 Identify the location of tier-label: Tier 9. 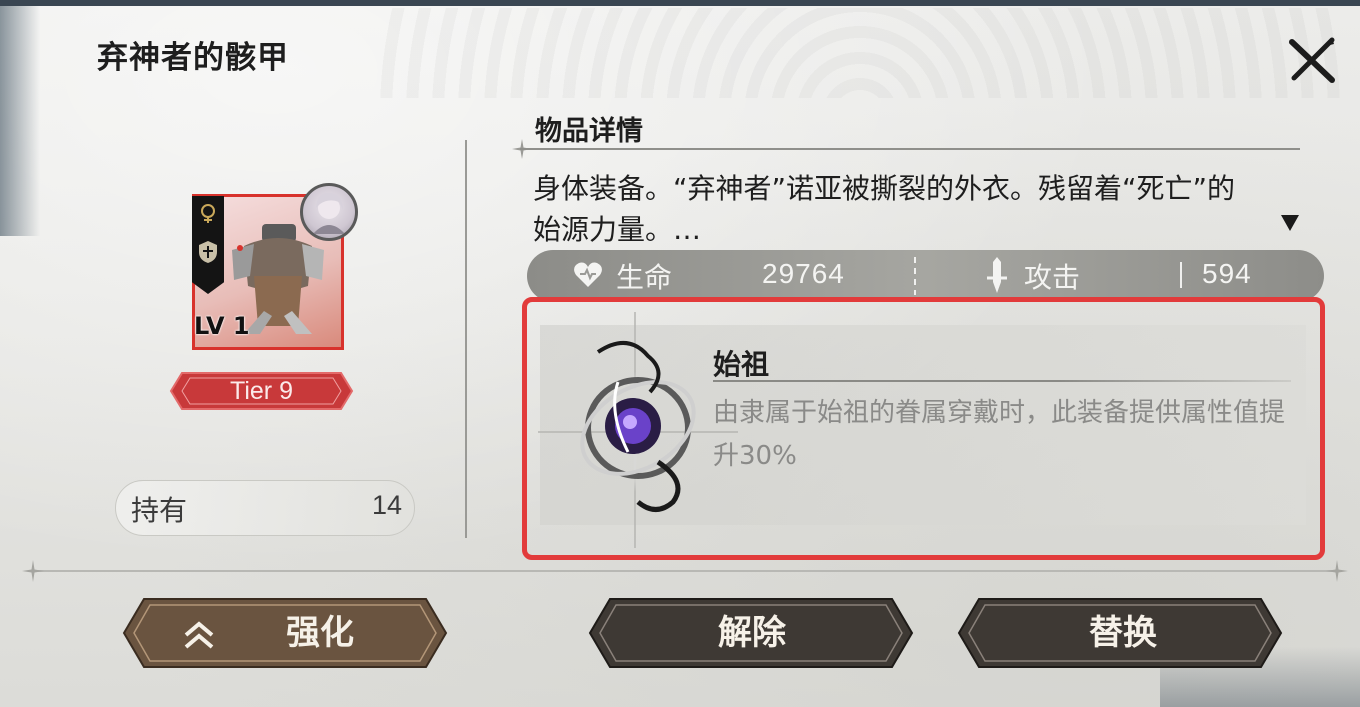
(261, 391).